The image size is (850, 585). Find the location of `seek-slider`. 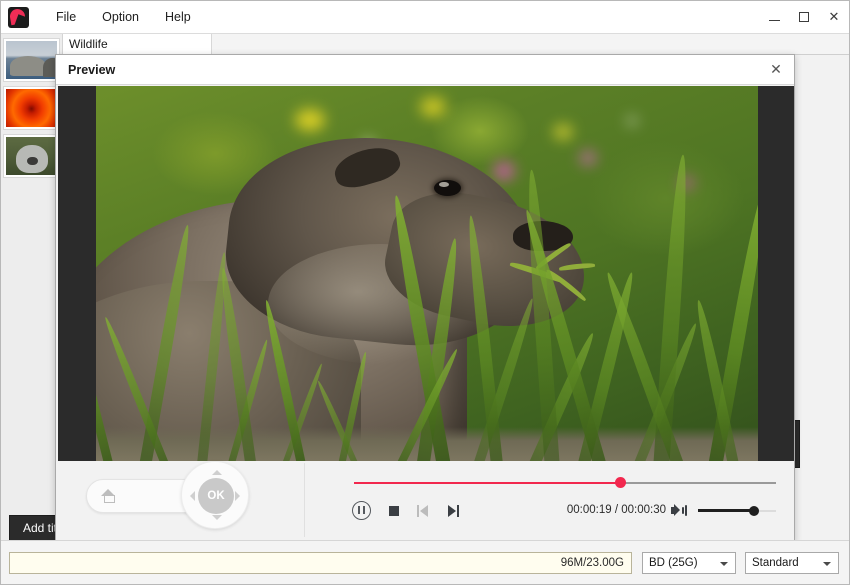

seek-slider is located at coordinates (565, 482).